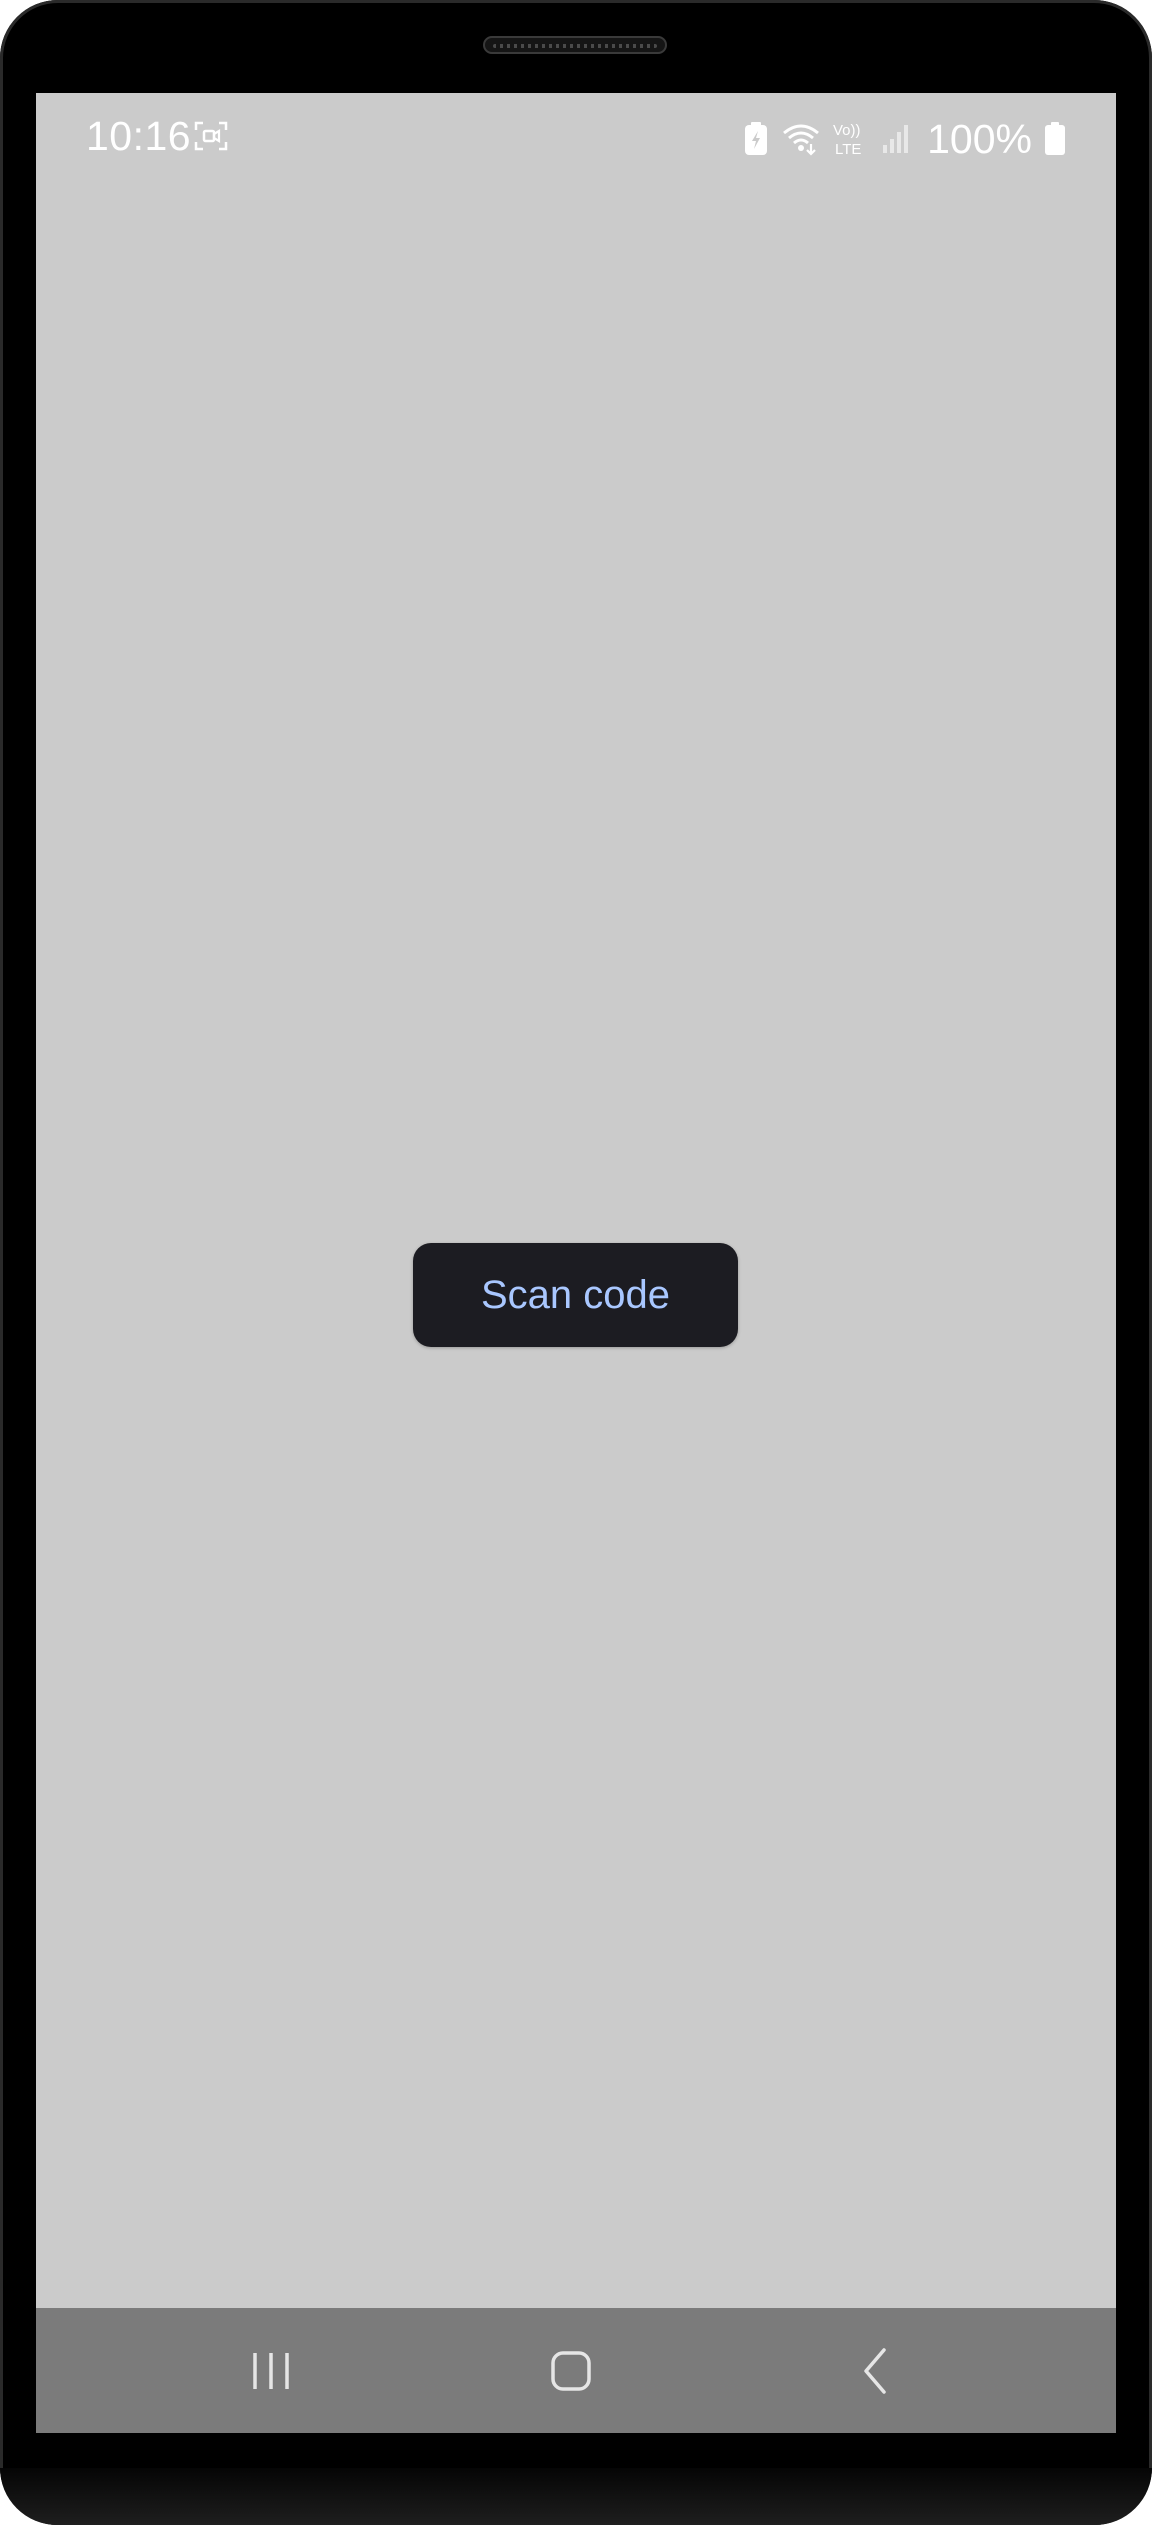 The height and width of the screenshot is (2525, 1152). What do you see at coordinates (575, 45) in the screenshot?
I see `earpiece-speaker` at bounding box center [575, 45].